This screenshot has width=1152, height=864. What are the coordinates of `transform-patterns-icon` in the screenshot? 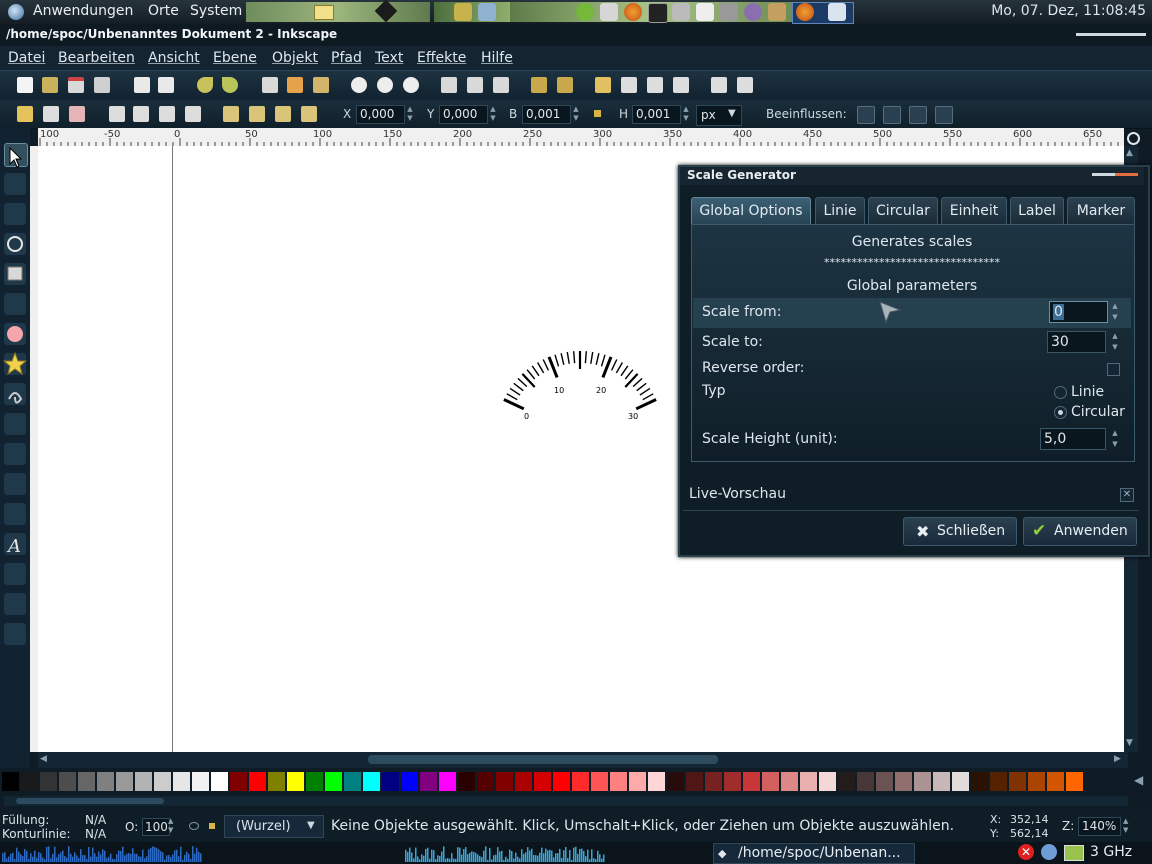 It's located at (944, 115).